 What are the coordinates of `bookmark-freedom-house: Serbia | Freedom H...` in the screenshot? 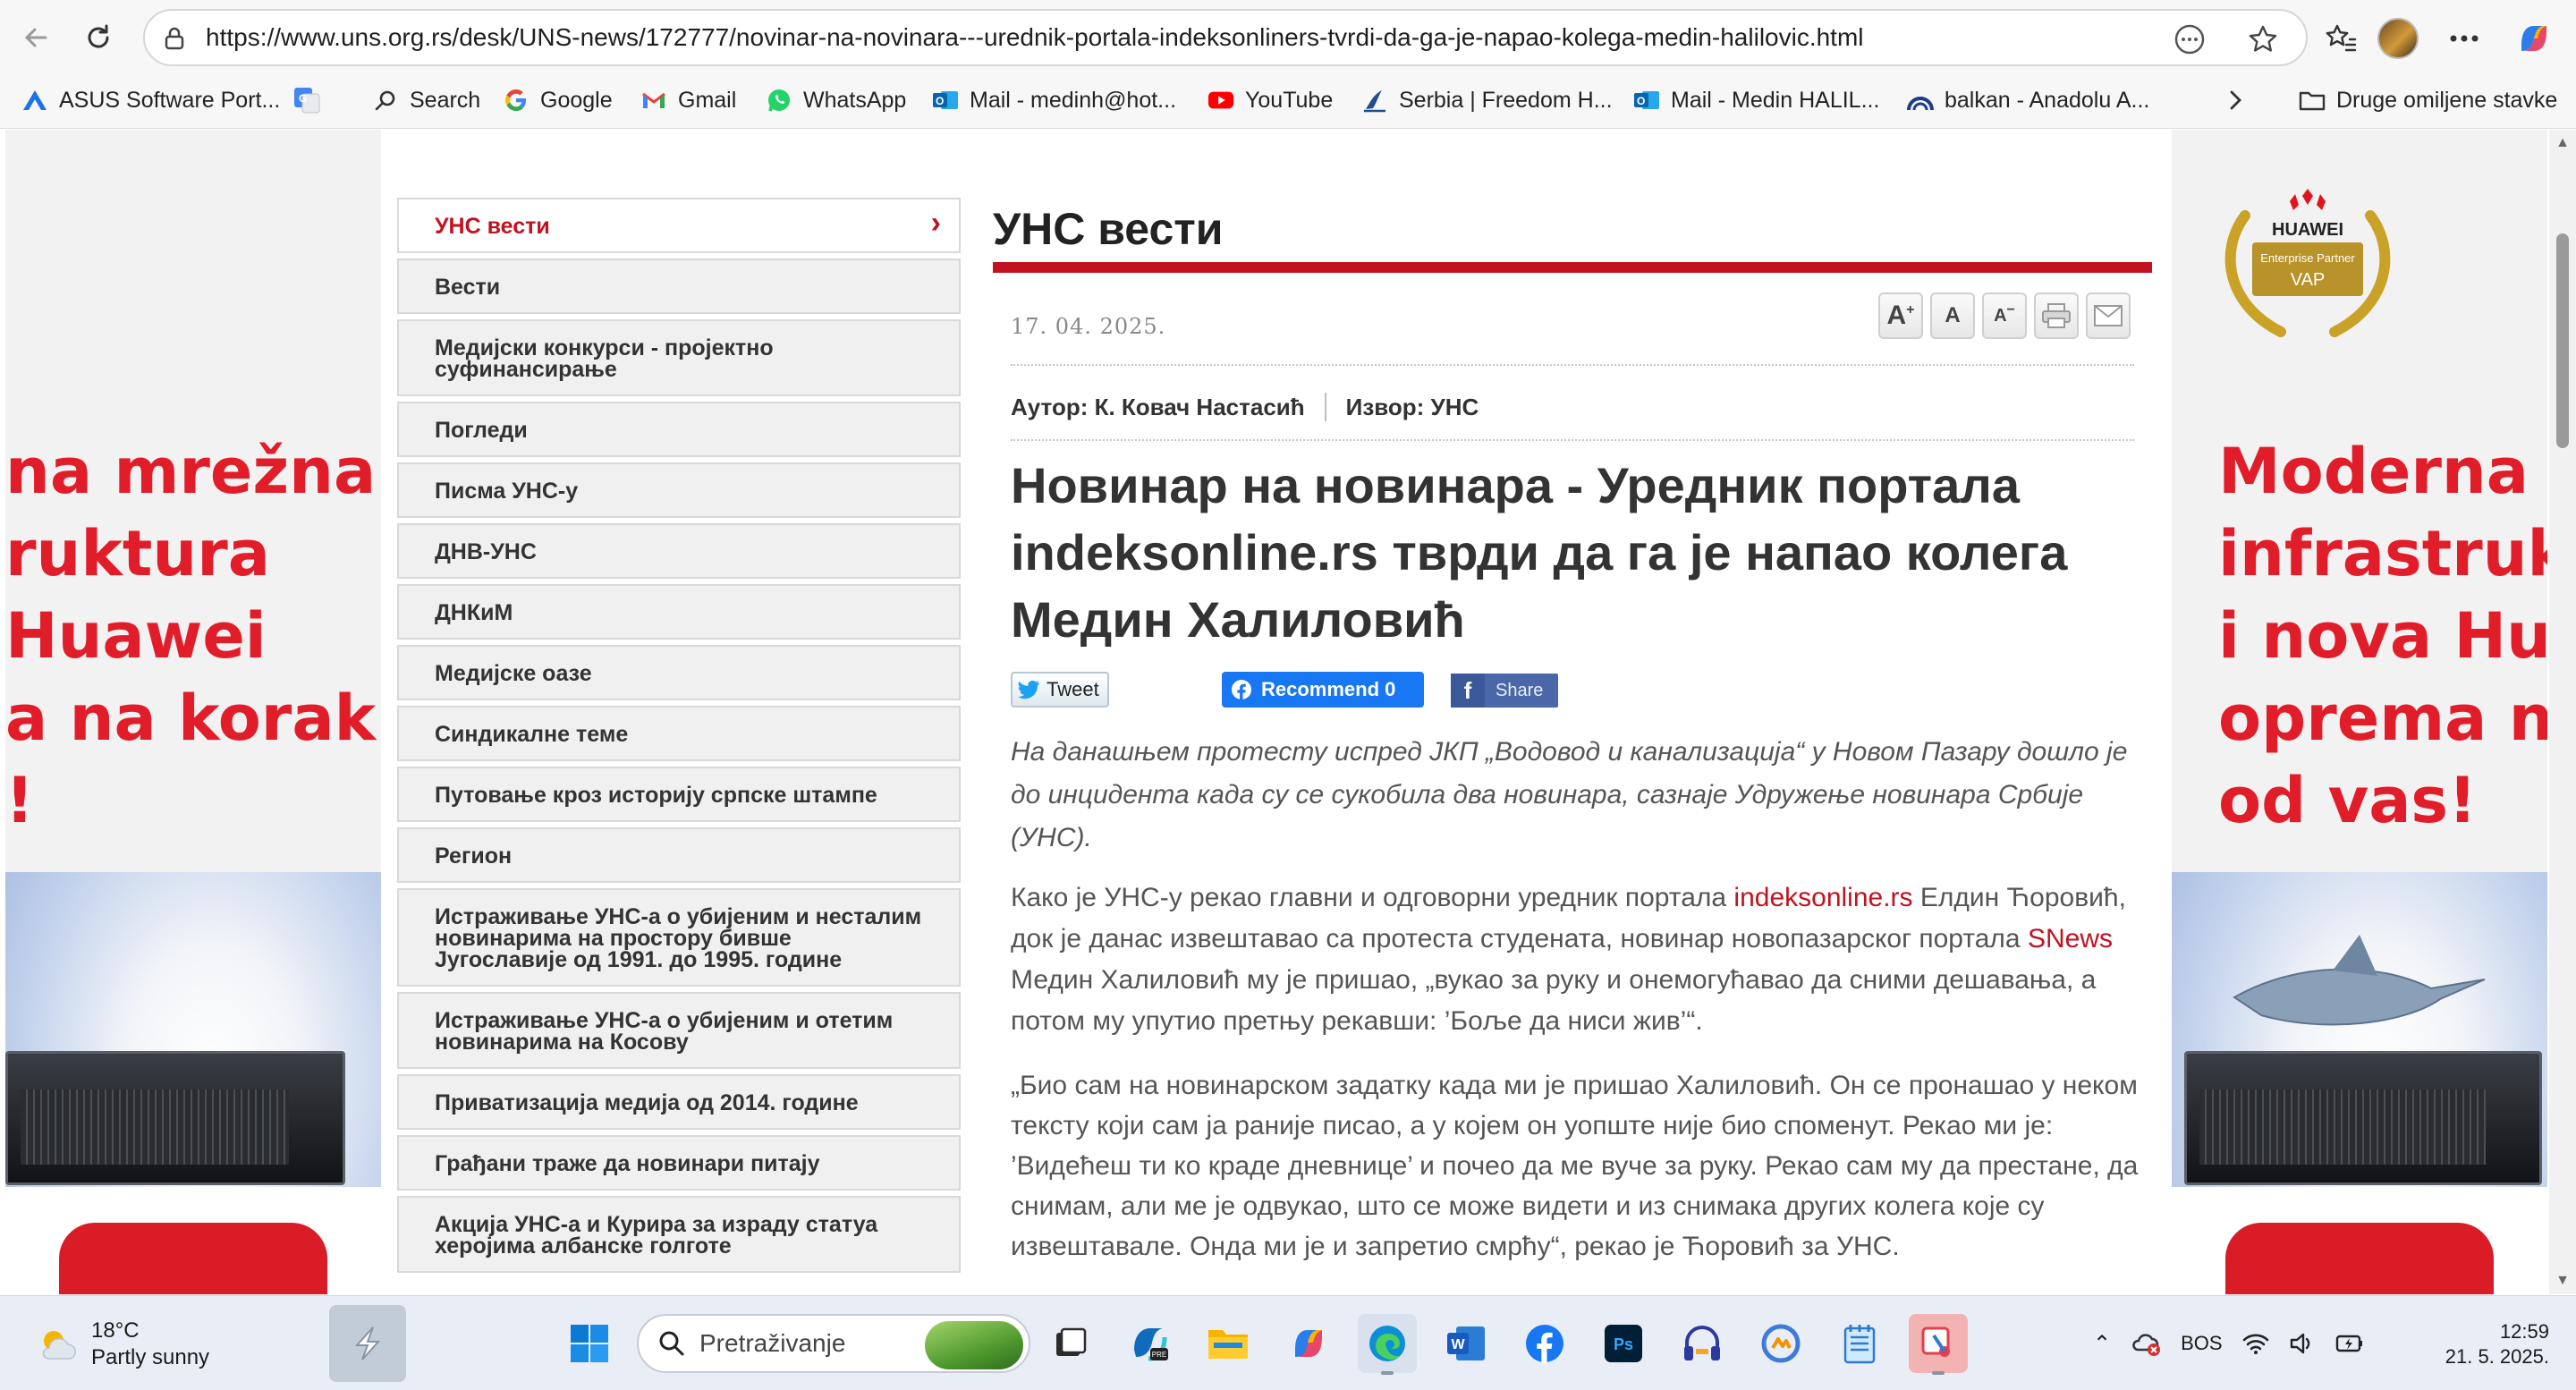 It's located at (1487, 100).